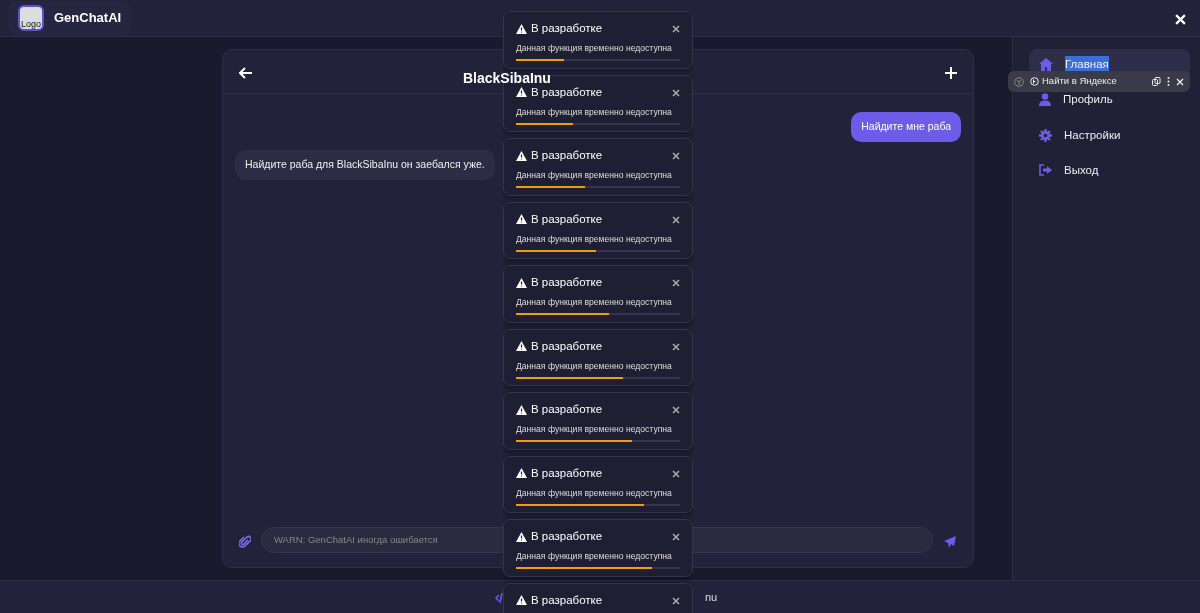  Describe the element at coordinates (1034, 81) in the screenshot. I see `circle-logo-icon` at that location.